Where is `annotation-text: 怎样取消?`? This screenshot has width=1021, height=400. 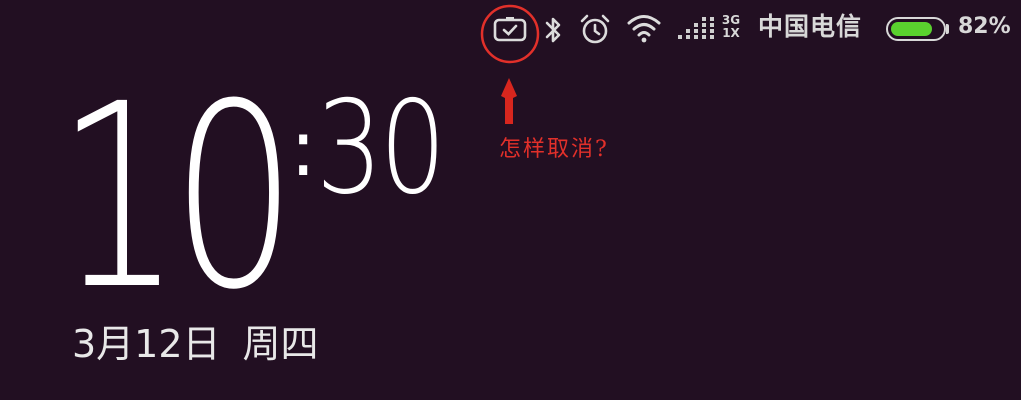
annotation-text: 怎样取消? is located at coordinates (554, 149).